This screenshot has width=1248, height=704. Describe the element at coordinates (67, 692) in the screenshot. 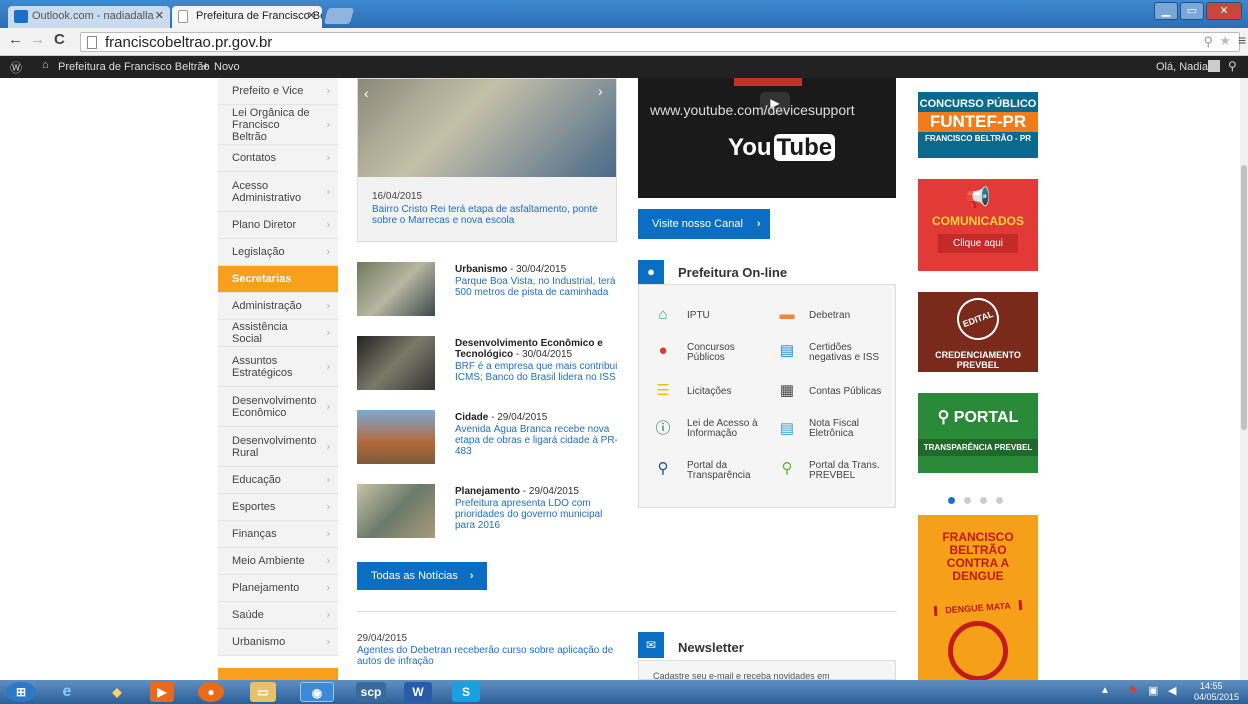

I see `internet-explorer-icon: e` at that location.